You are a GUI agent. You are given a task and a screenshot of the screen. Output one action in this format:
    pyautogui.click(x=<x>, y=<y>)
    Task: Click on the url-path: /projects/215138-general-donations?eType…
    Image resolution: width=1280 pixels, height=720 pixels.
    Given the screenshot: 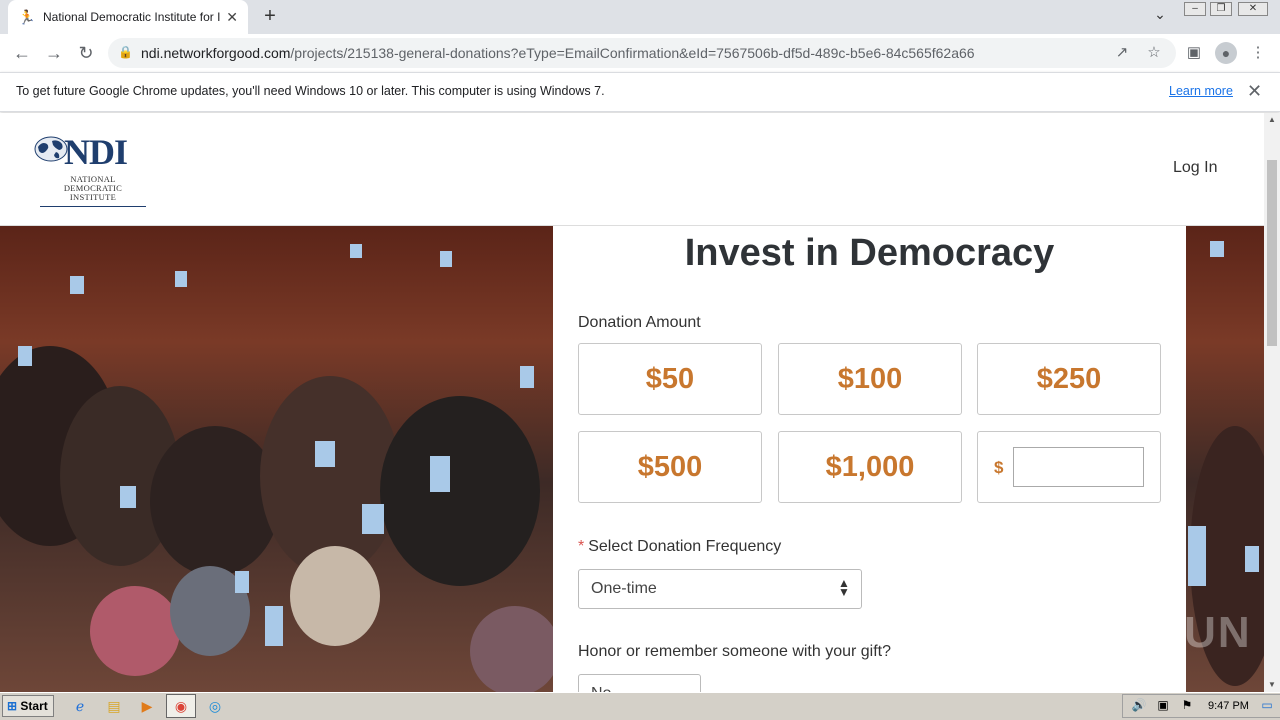 What is the action you would take?
    pyautogui.click(x=632, y=53)
    